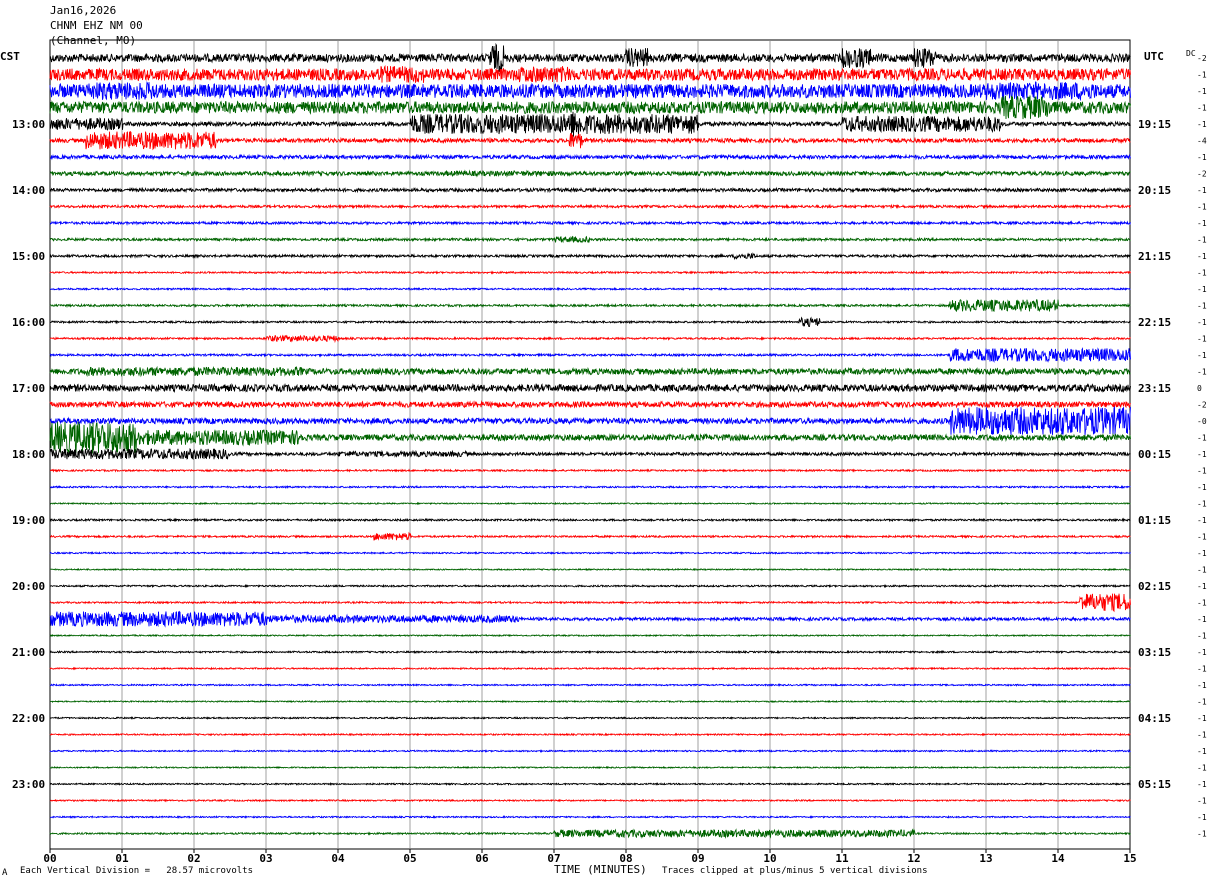 The image size is (1210, 886). Describe the element at coordinates (28, 190) in the screenshot. I see `local-time-label: 14:00` at that location.